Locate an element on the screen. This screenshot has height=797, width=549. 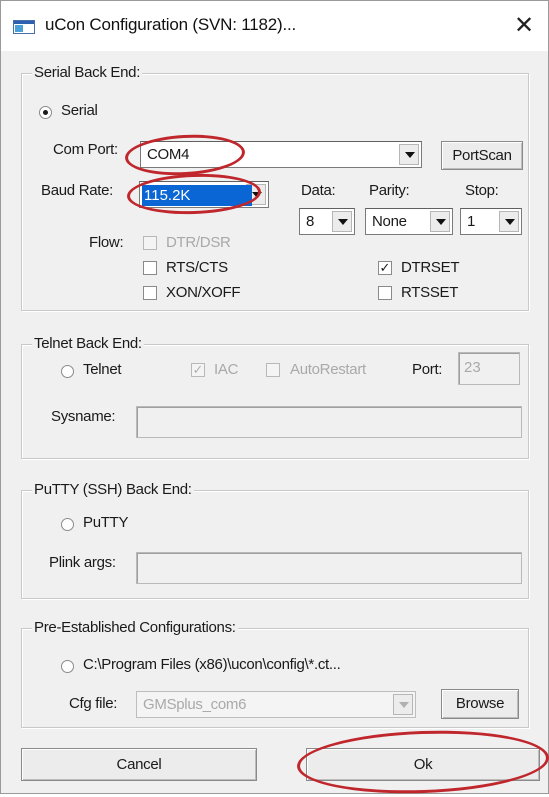
preconfig-radio is located at coordinates (67, 666).